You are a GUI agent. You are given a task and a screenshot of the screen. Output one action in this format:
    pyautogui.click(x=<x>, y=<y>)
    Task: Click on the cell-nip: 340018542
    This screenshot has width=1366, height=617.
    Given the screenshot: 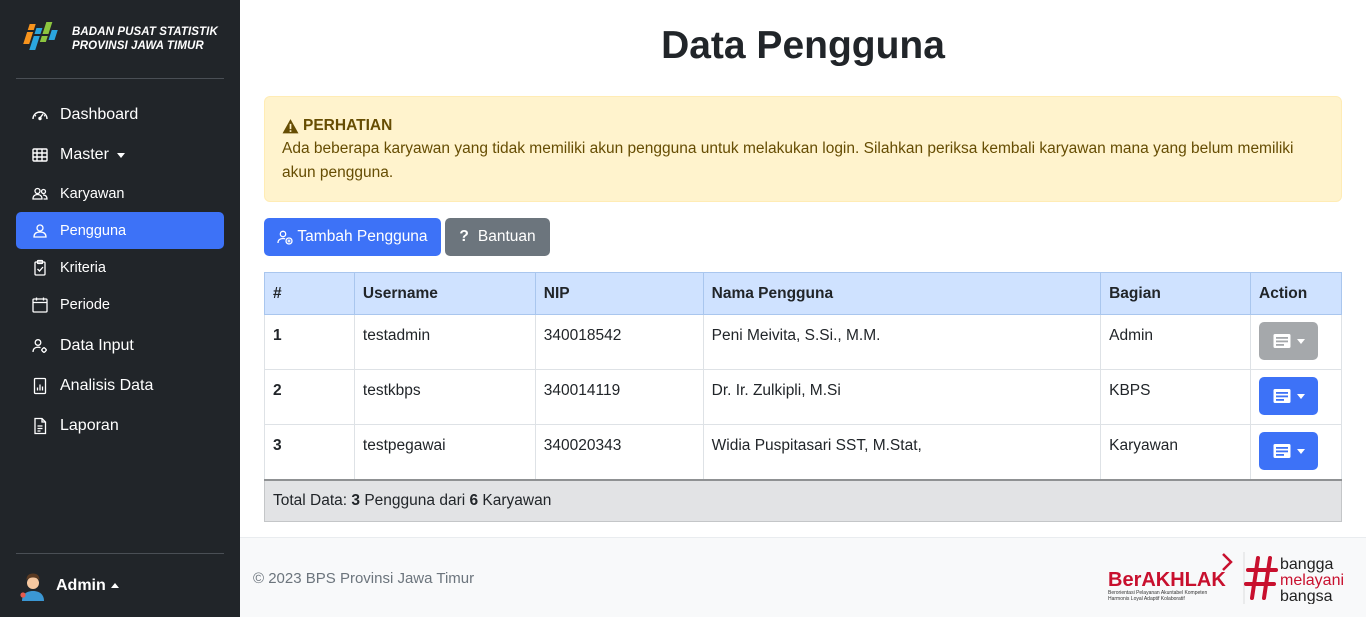 What is the action you would take?
    pyautogui.click(x=619, y=342)
    